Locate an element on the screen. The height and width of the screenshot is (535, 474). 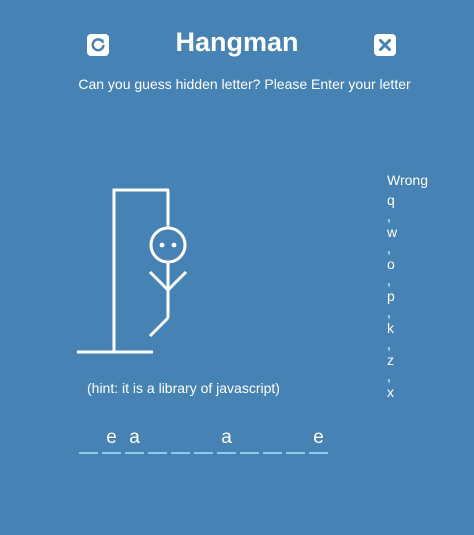
wrong-letters-list: q,w,o,p,k,z,x is located at coordinates (407, 296).